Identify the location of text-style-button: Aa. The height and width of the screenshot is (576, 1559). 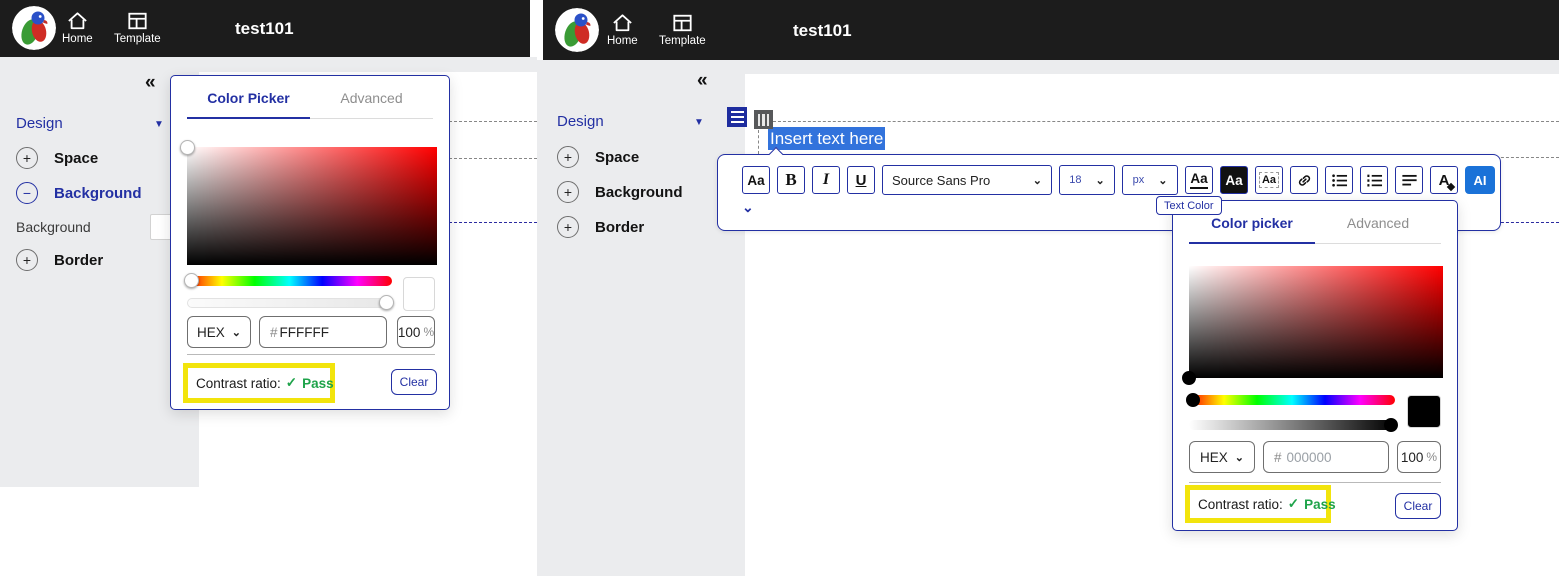
(756, 180).